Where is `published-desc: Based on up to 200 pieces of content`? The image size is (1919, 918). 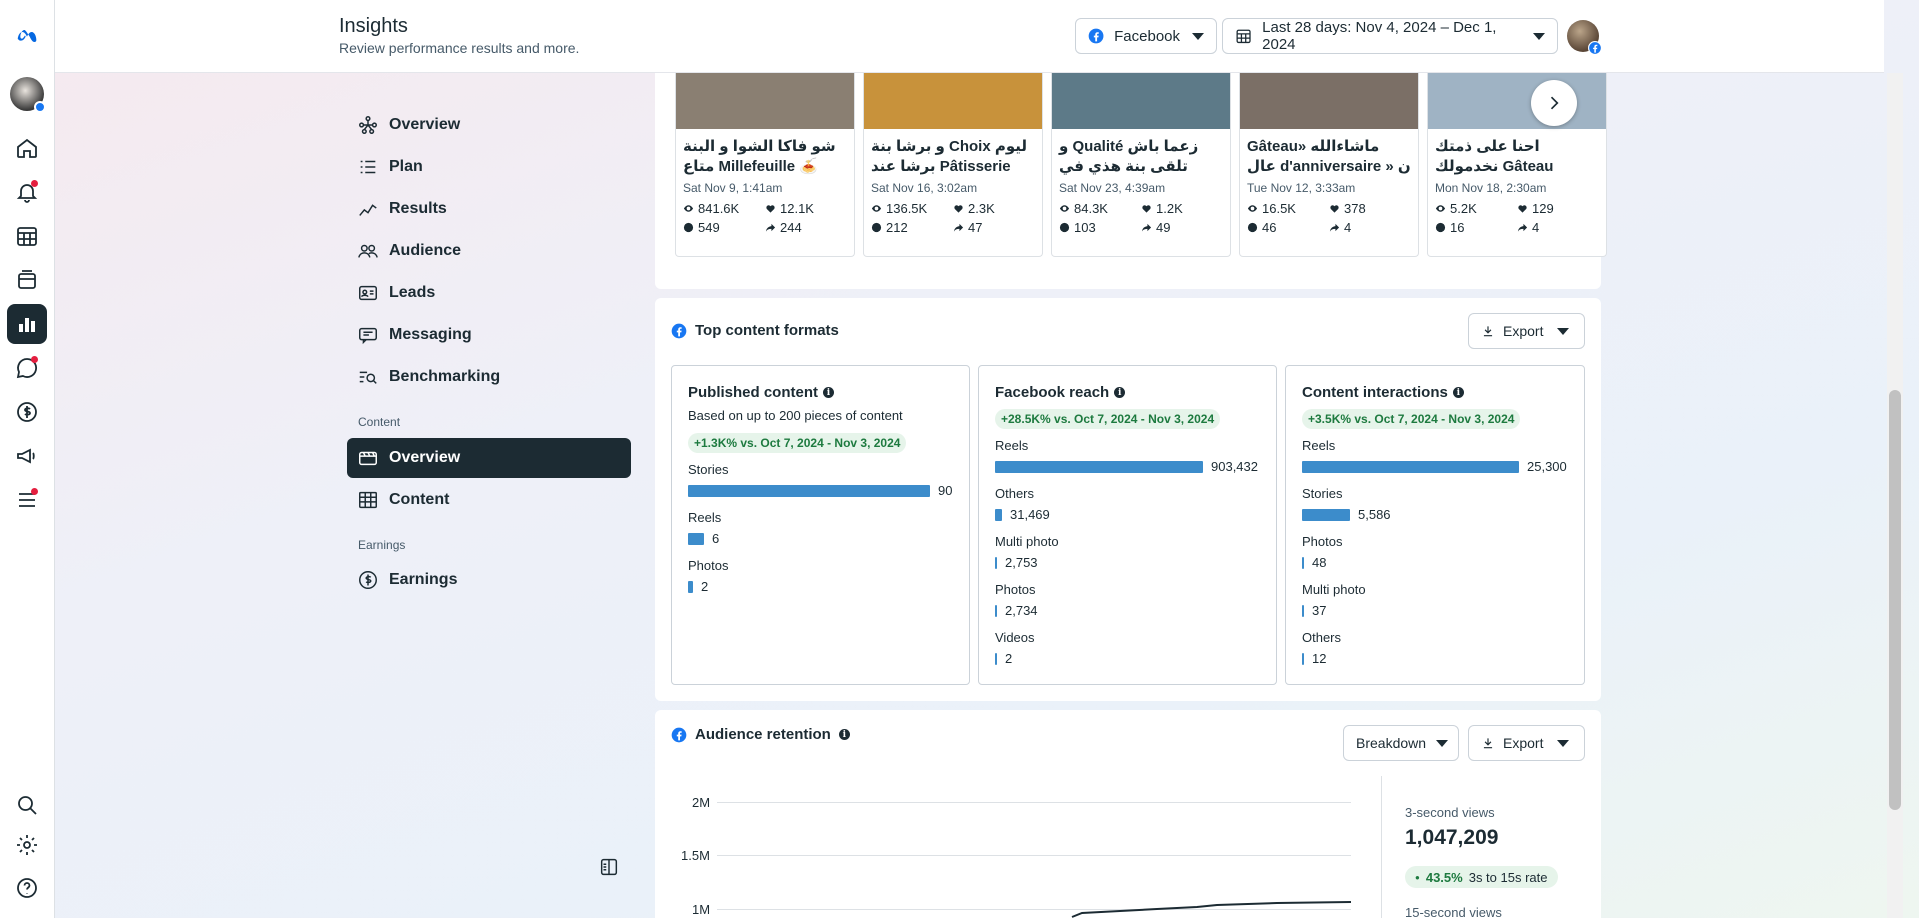 published-desc: Based on up to 200 pieces of content is located at coordinates (795, 415).